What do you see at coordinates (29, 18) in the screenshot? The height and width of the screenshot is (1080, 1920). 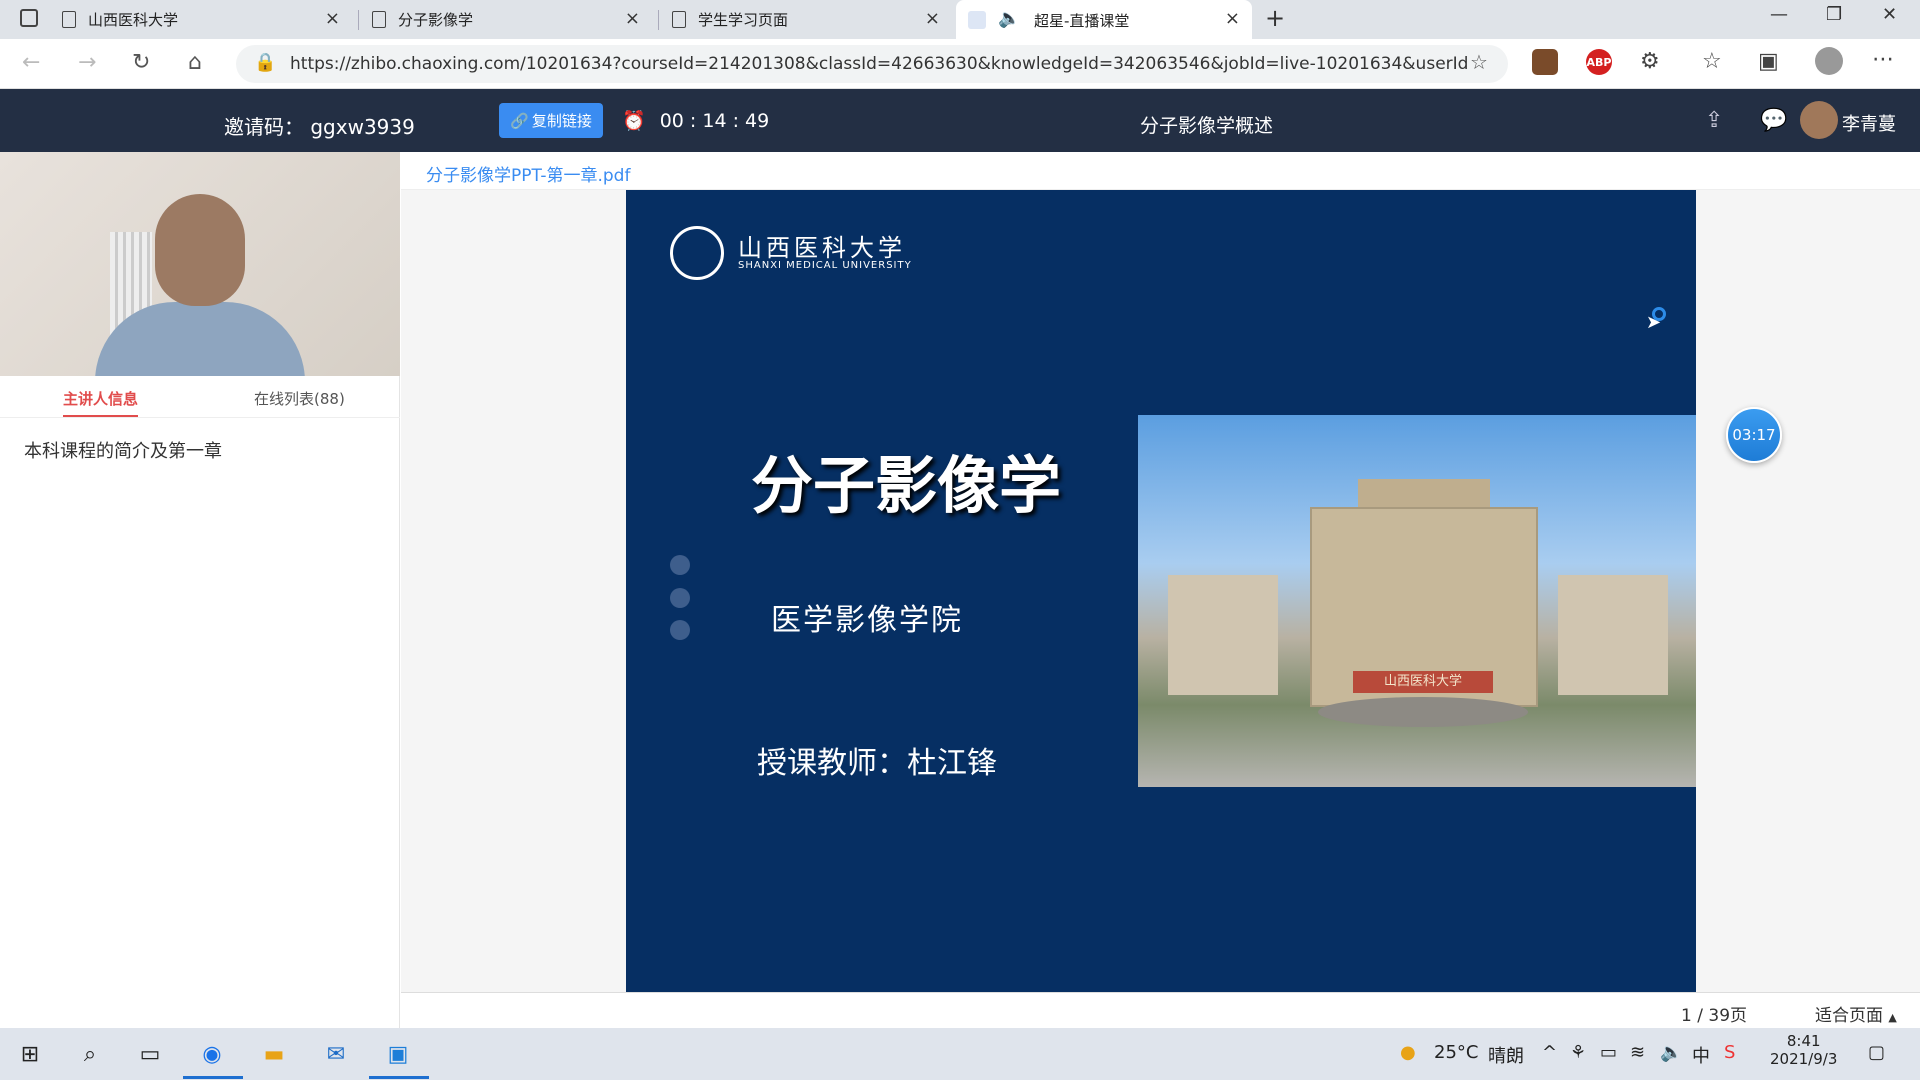 I see `tab-actions-icon` at bounding box center [29, 18].